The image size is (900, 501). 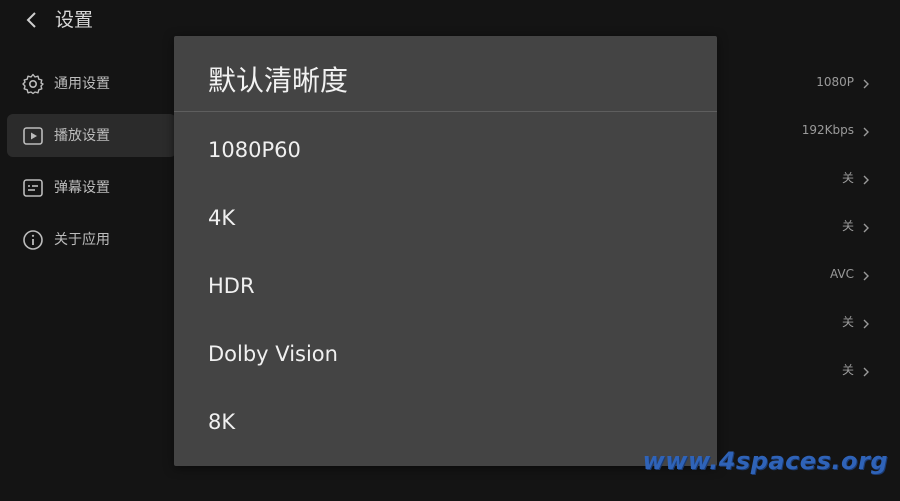 What do you see at coordinates (33, 240) in the screenshot?
I see `info-icon` at bounding box center [33, 240].